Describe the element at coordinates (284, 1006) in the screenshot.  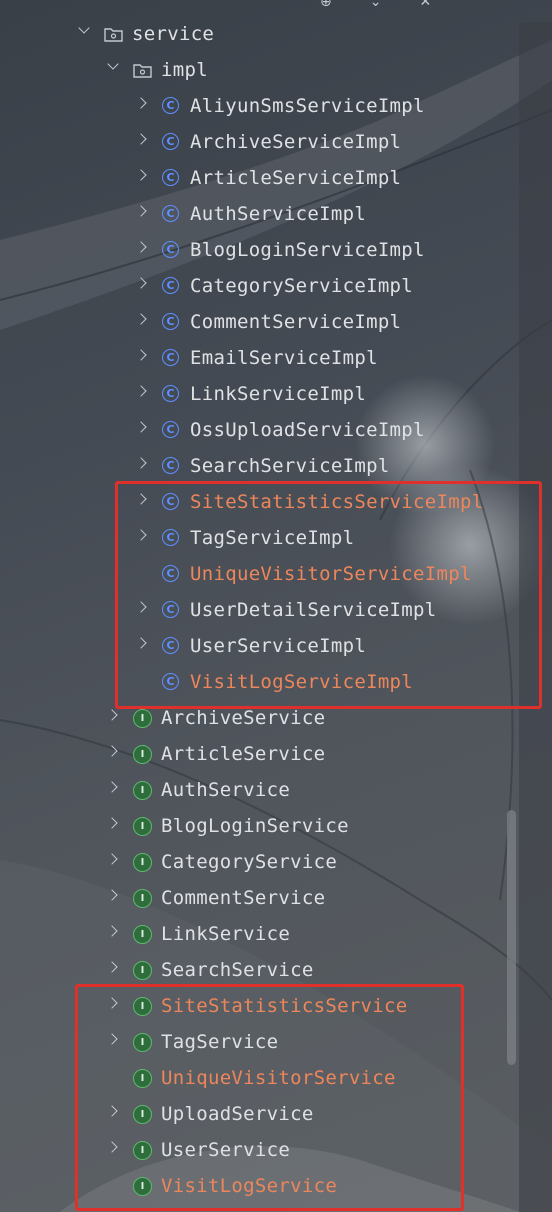
I see `item-label: SiteStatisticsService` at that location.